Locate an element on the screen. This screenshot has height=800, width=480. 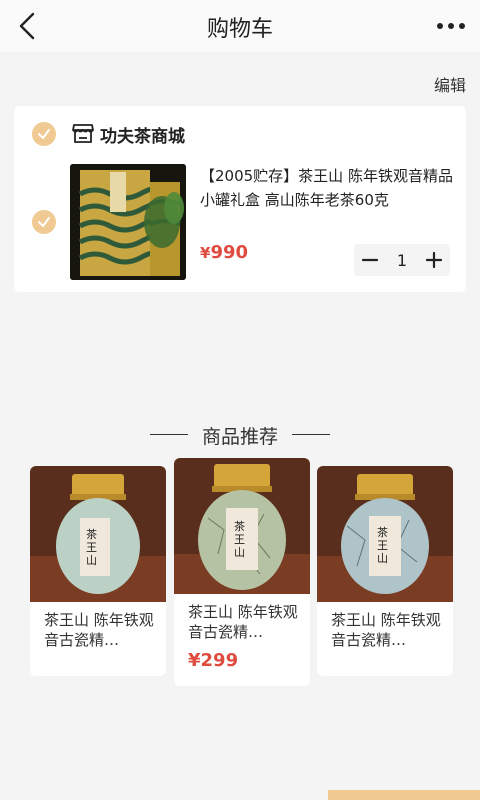
increase-button is located at coordinates (434, 260).